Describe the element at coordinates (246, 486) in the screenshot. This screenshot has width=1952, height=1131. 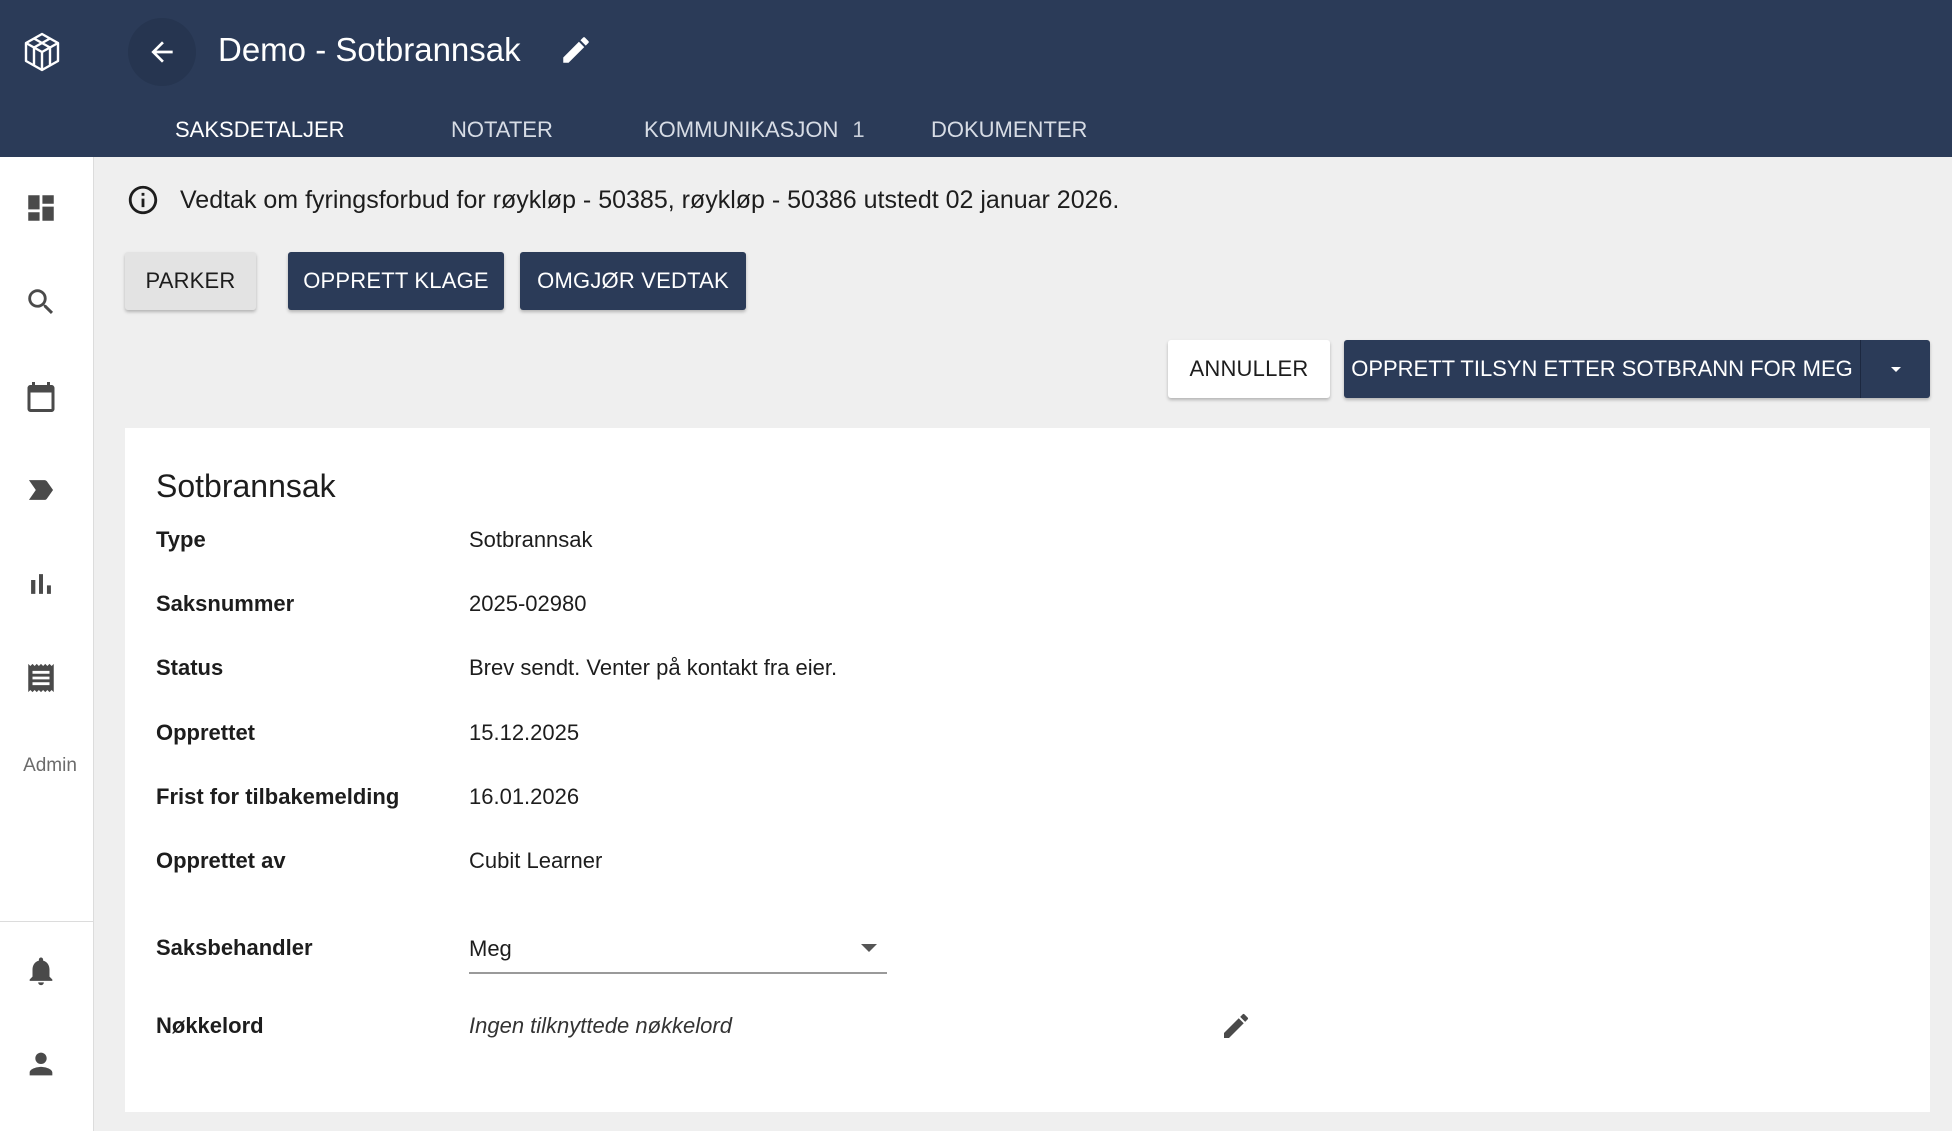
I see `case-heading: Sotbrannsak` at that location.